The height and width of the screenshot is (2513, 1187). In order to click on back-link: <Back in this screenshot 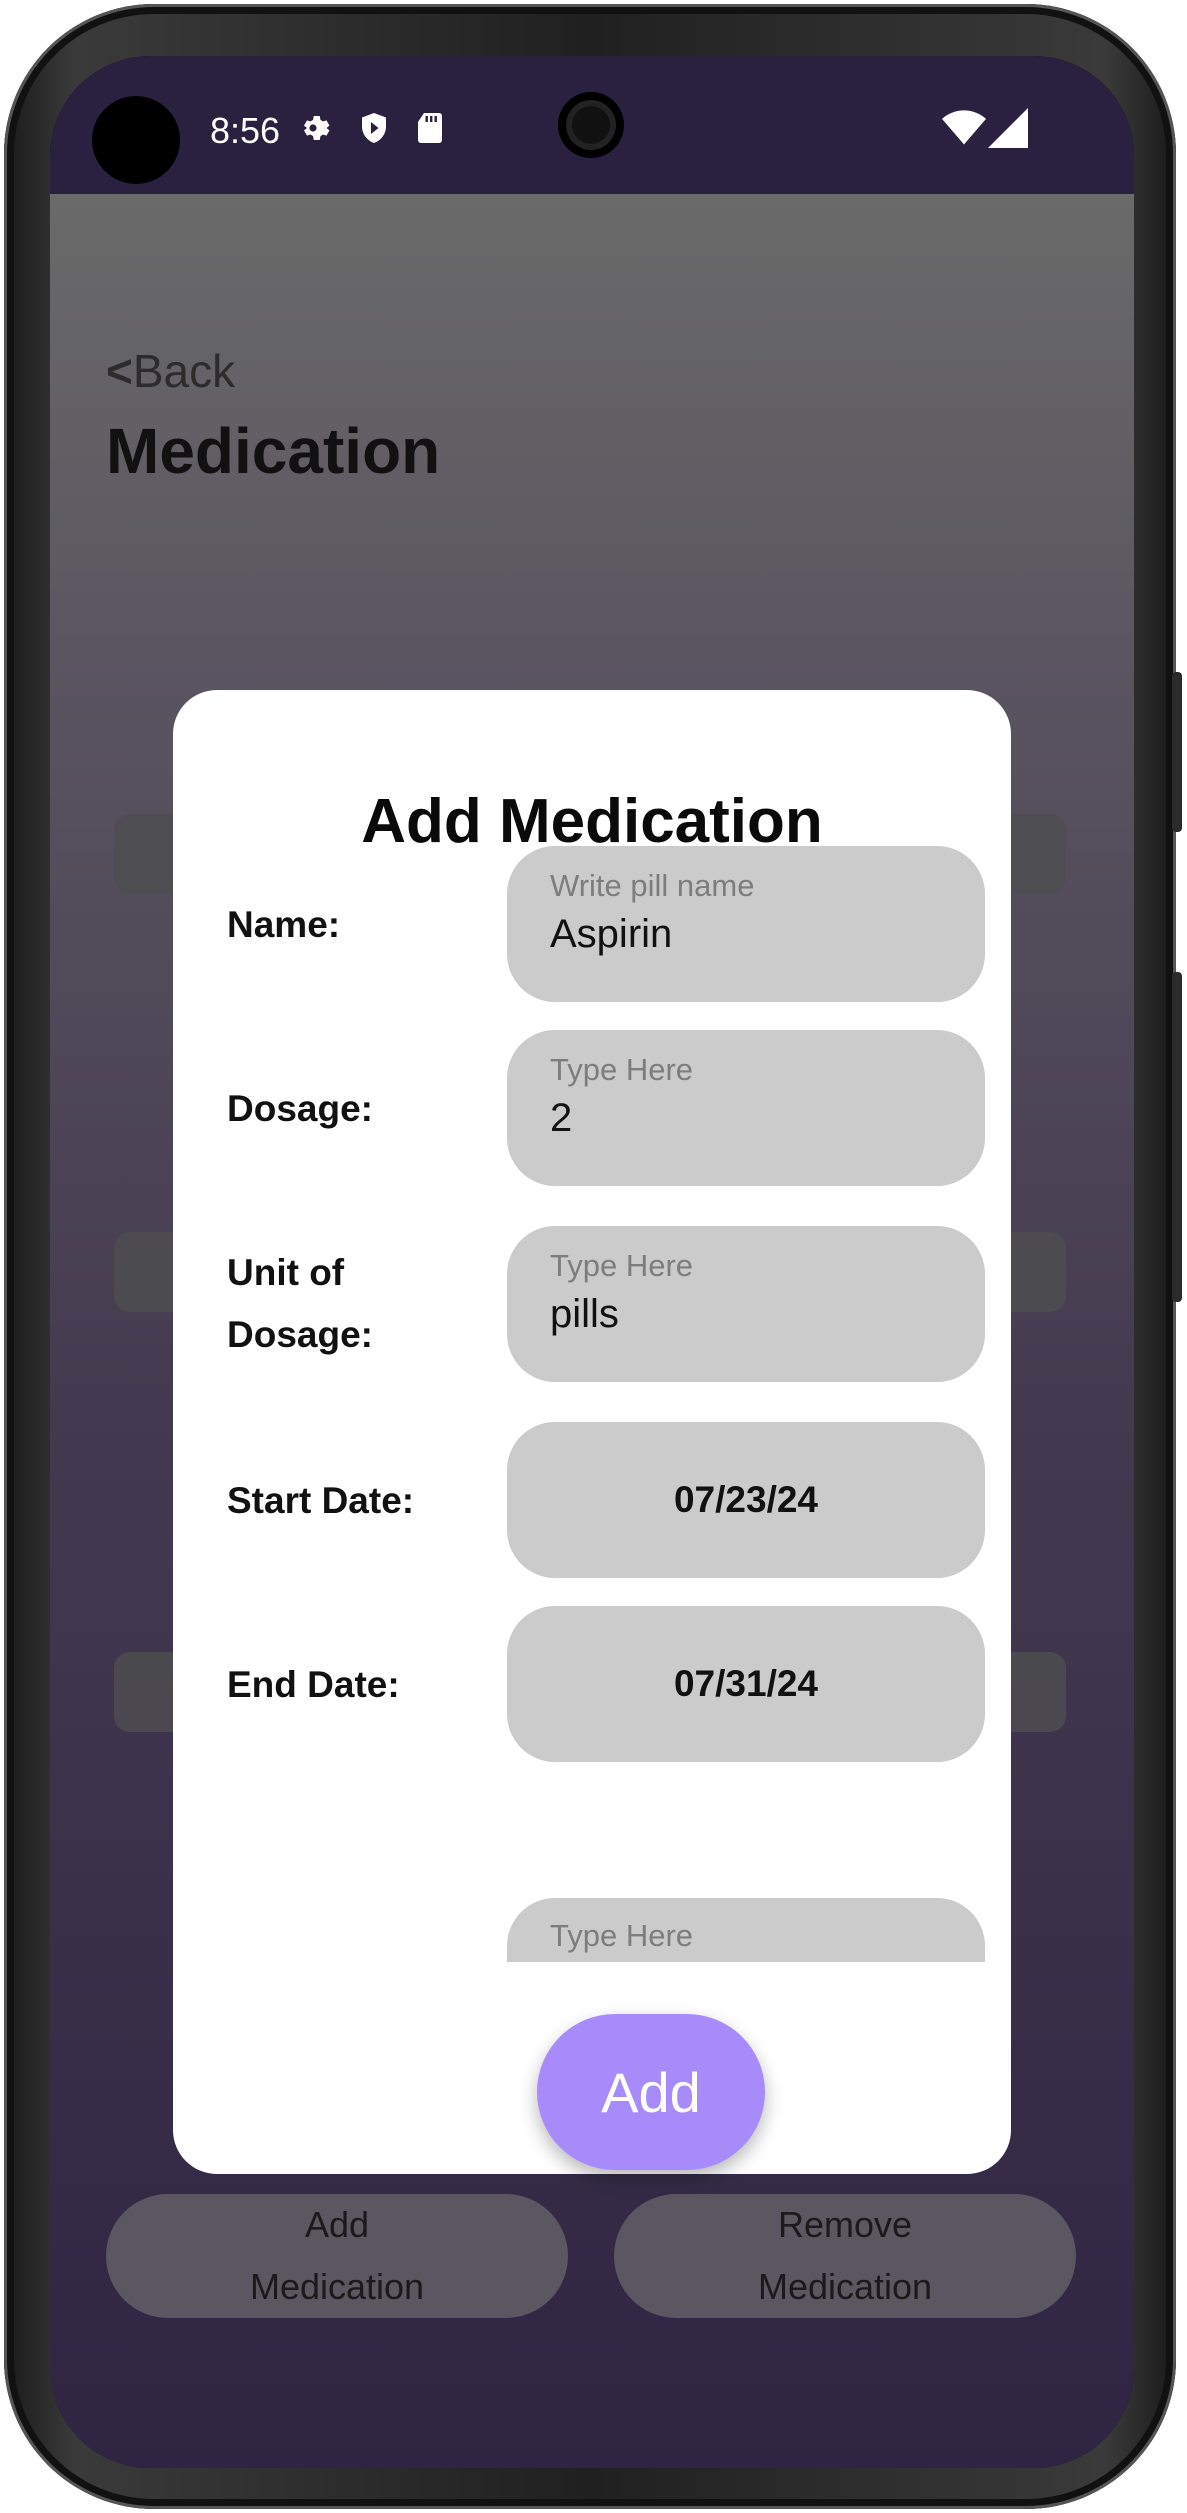, I will do `click(170, 371)`.